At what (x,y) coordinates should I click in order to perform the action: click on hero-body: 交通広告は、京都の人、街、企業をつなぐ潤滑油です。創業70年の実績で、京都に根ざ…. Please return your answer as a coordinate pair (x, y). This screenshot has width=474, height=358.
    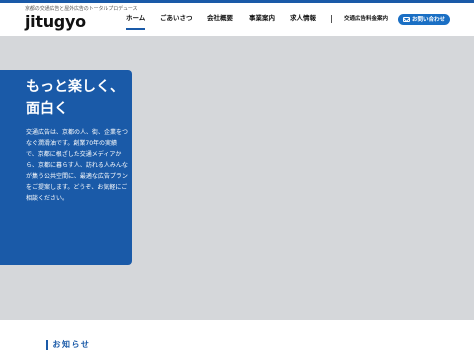
    Looking at the image, I should click on (77, 165).